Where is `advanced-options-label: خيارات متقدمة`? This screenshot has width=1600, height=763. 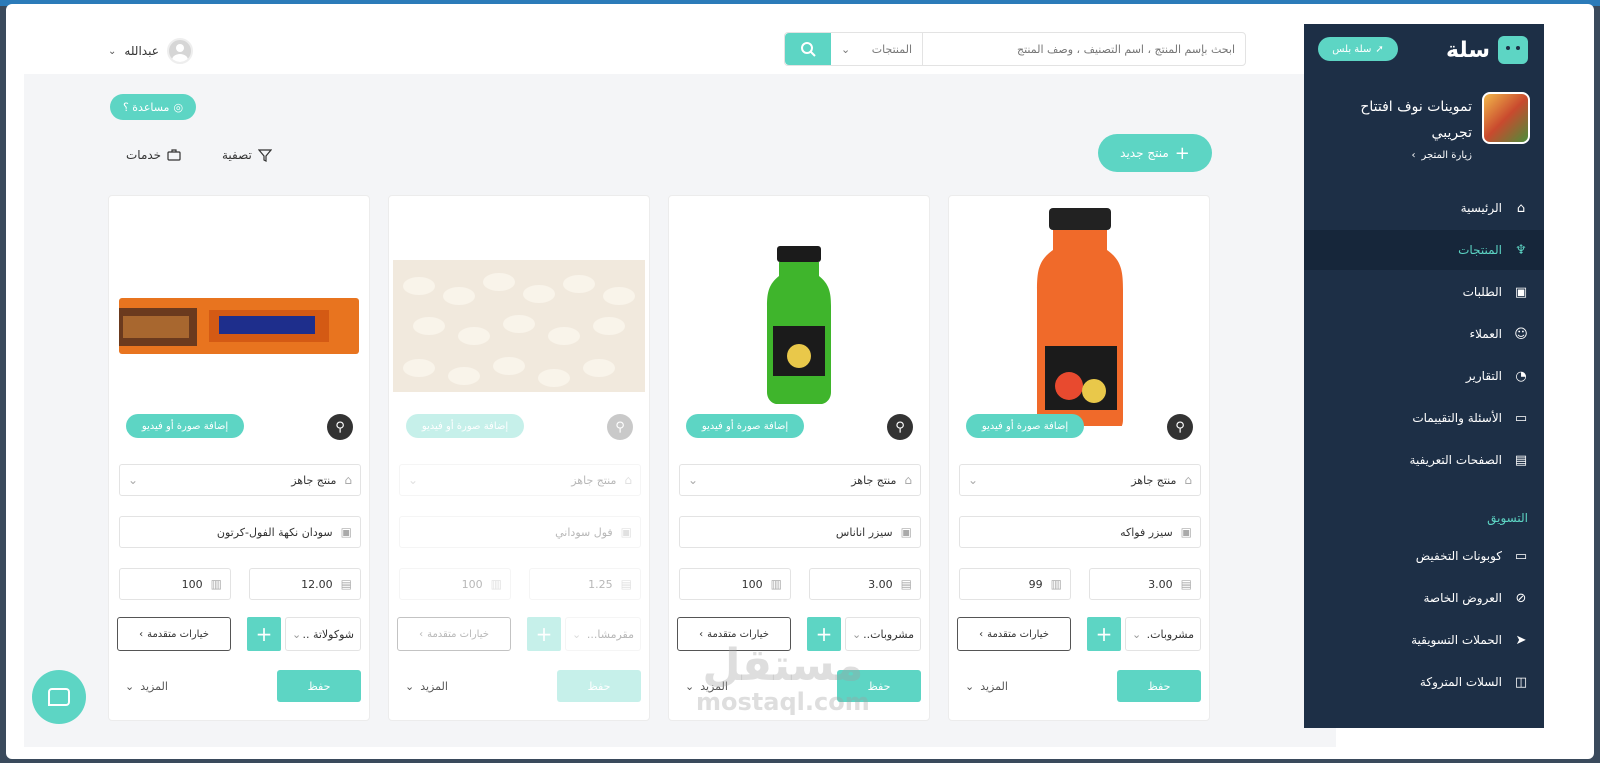
advanced-options-label: خيارات متقدمة is located at coordinates (458, 634).